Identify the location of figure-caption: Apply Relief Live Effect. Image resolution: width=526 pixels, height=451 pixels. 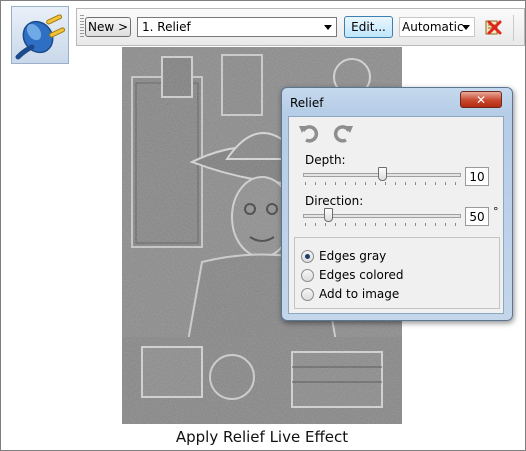
(262, 437).